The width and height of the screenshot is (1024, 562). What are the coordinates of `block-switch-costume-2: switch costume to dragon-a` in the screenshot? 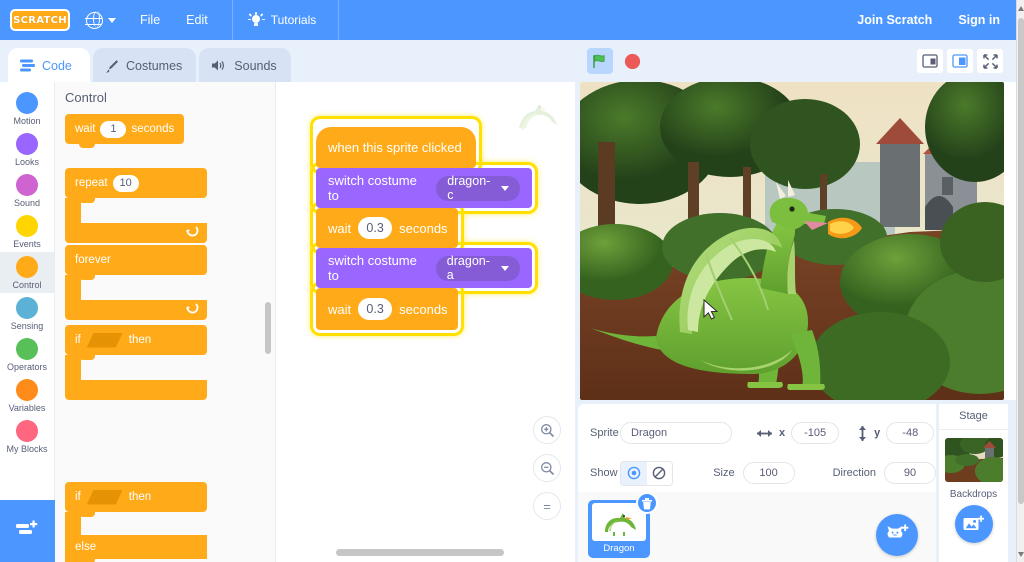 It's located at (424, 268).